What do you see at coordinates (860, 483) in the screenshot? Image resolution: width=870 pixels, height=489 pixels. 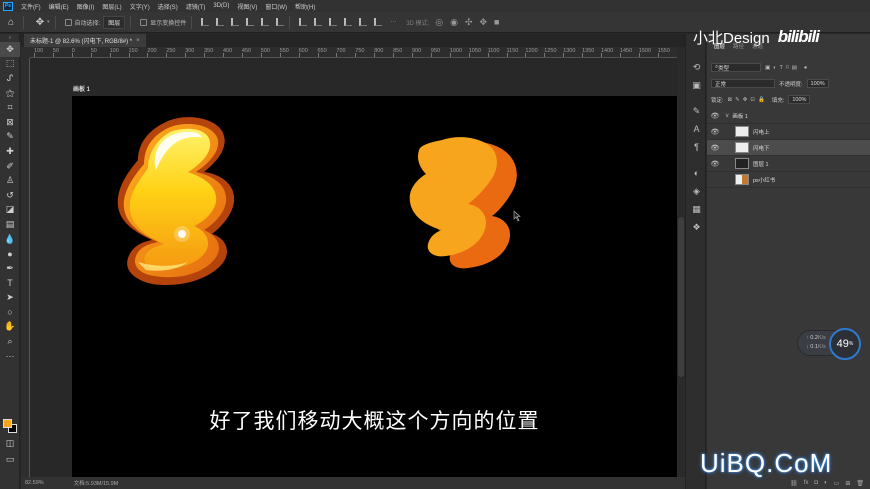 I see `trash-icon: 🗑` at bounding box center [860, 483].